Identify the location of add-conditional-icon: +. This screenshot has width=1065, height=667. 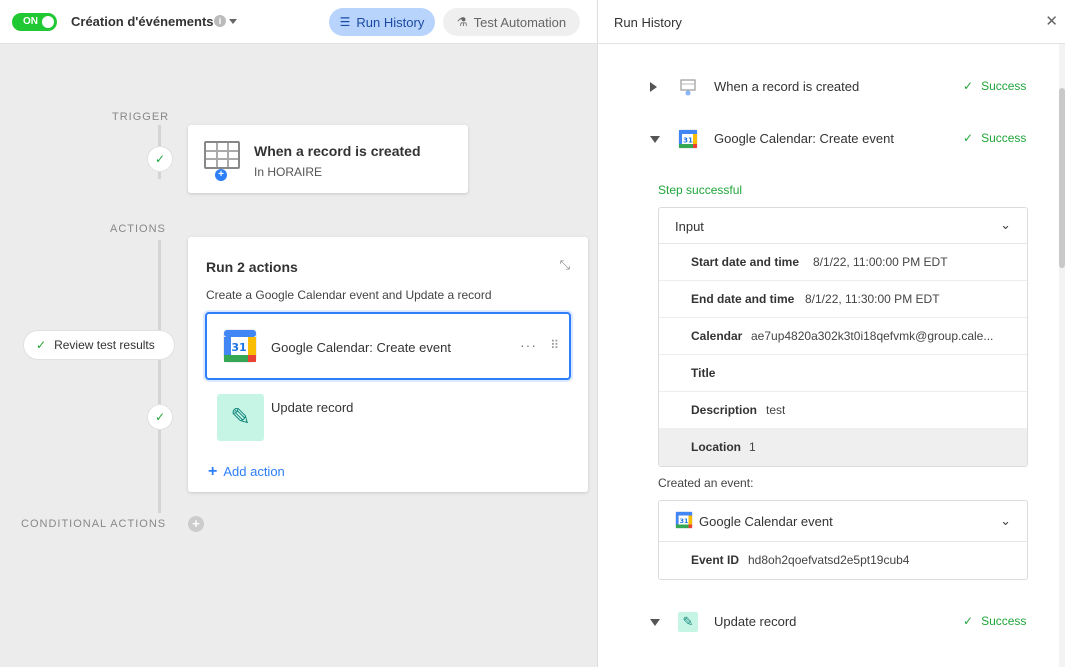
(196, 524).